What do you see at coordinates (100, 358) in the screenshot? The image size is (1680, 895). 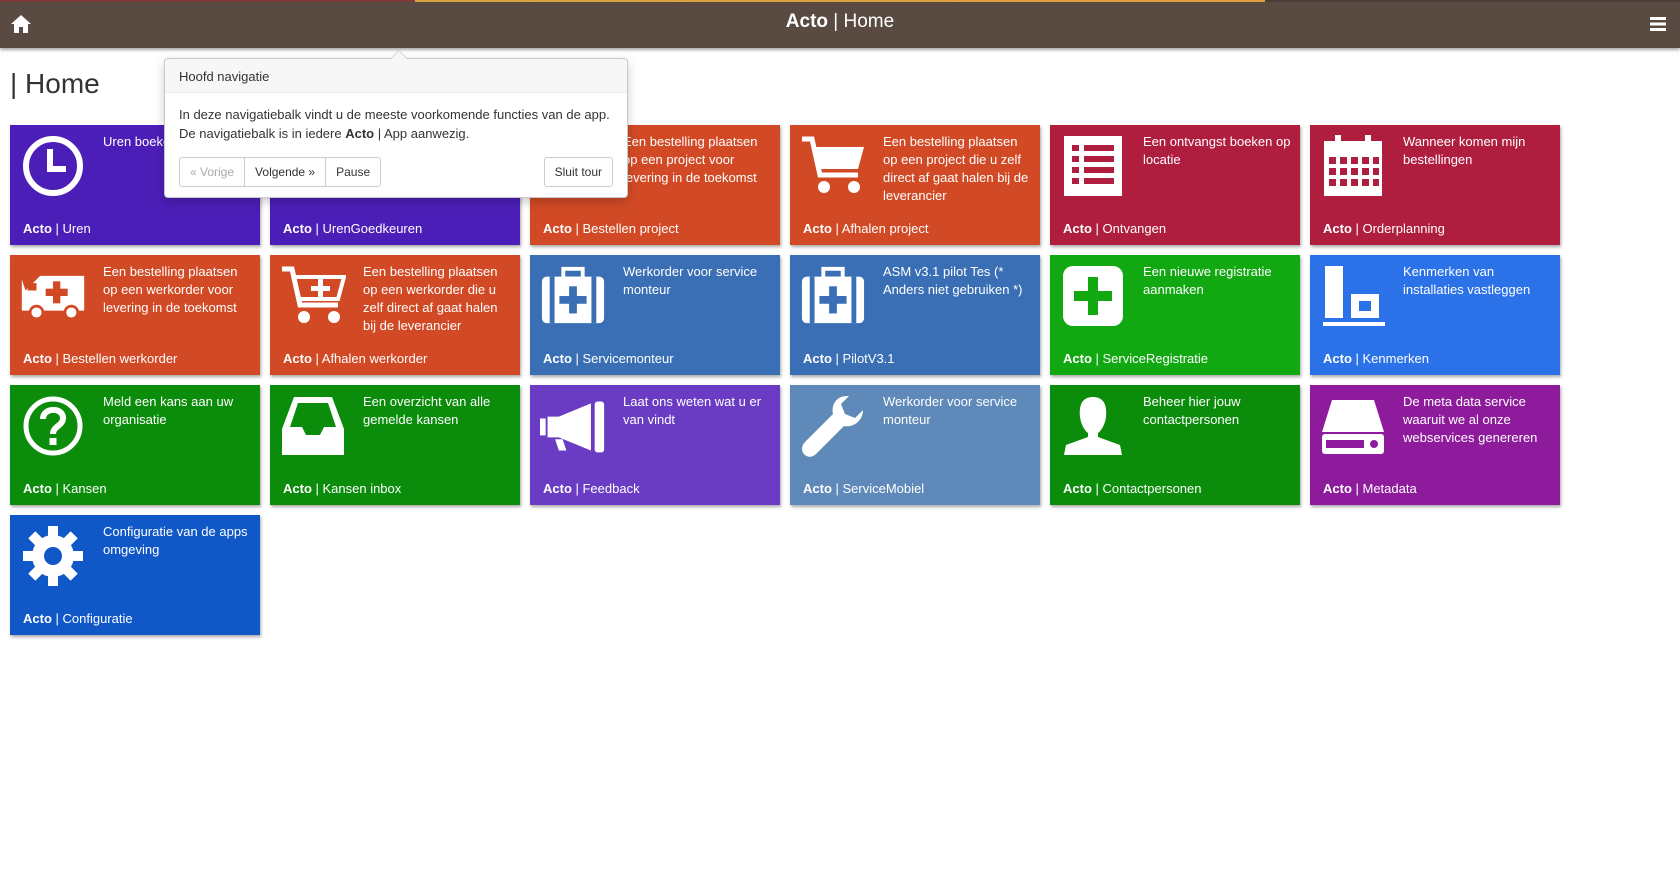 I see `tile-name: Acto | Bestellen werkorder` at bounding box center [100, 358].